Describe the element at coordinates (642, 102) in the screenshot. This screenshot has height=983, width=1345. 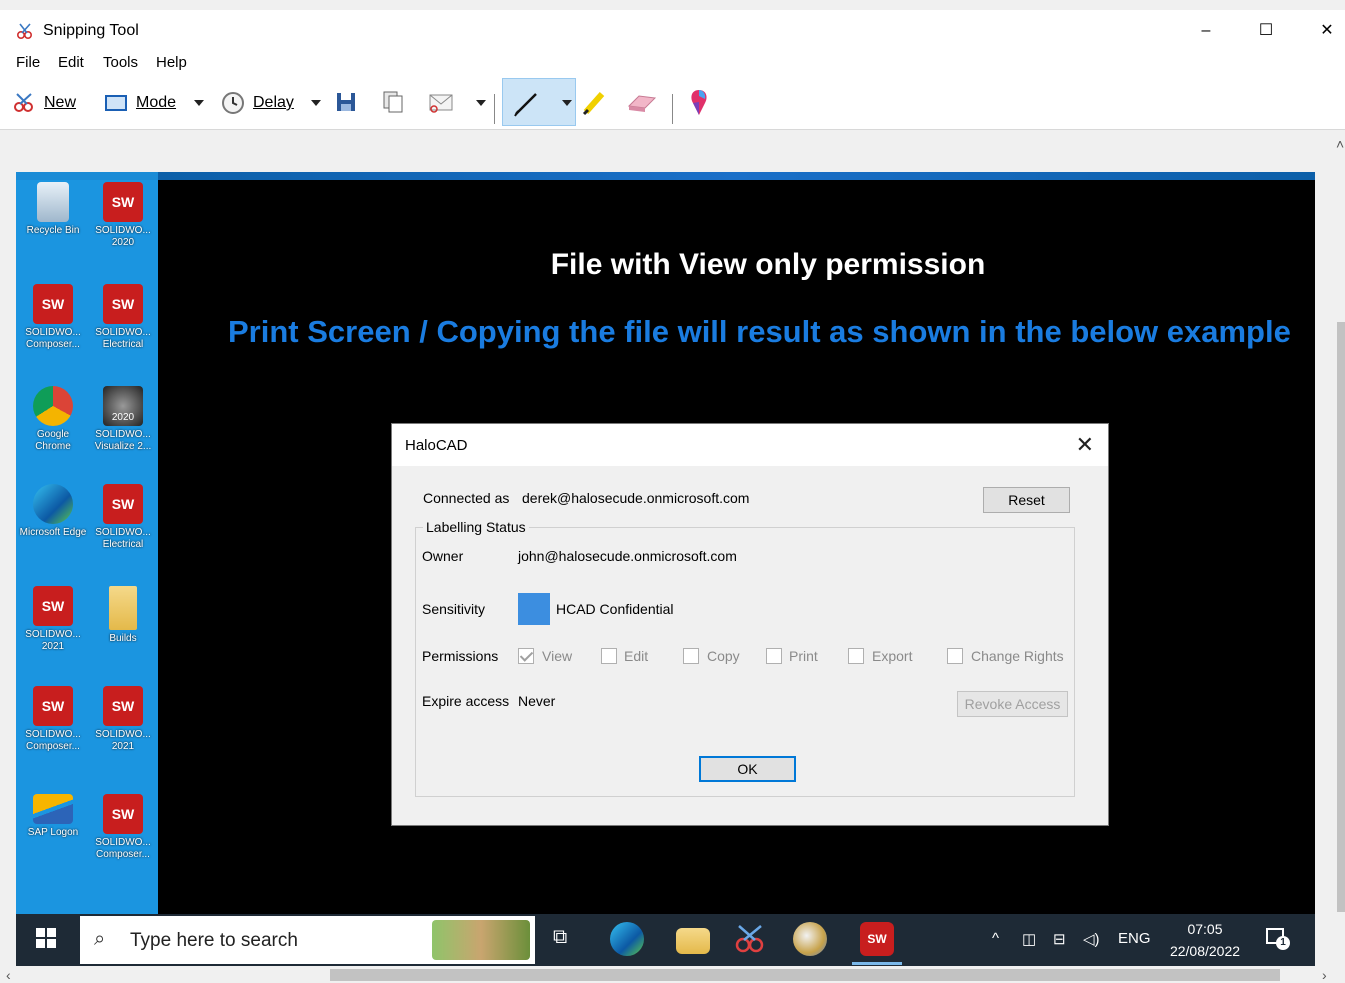
I see `eraser-icon` at that location.